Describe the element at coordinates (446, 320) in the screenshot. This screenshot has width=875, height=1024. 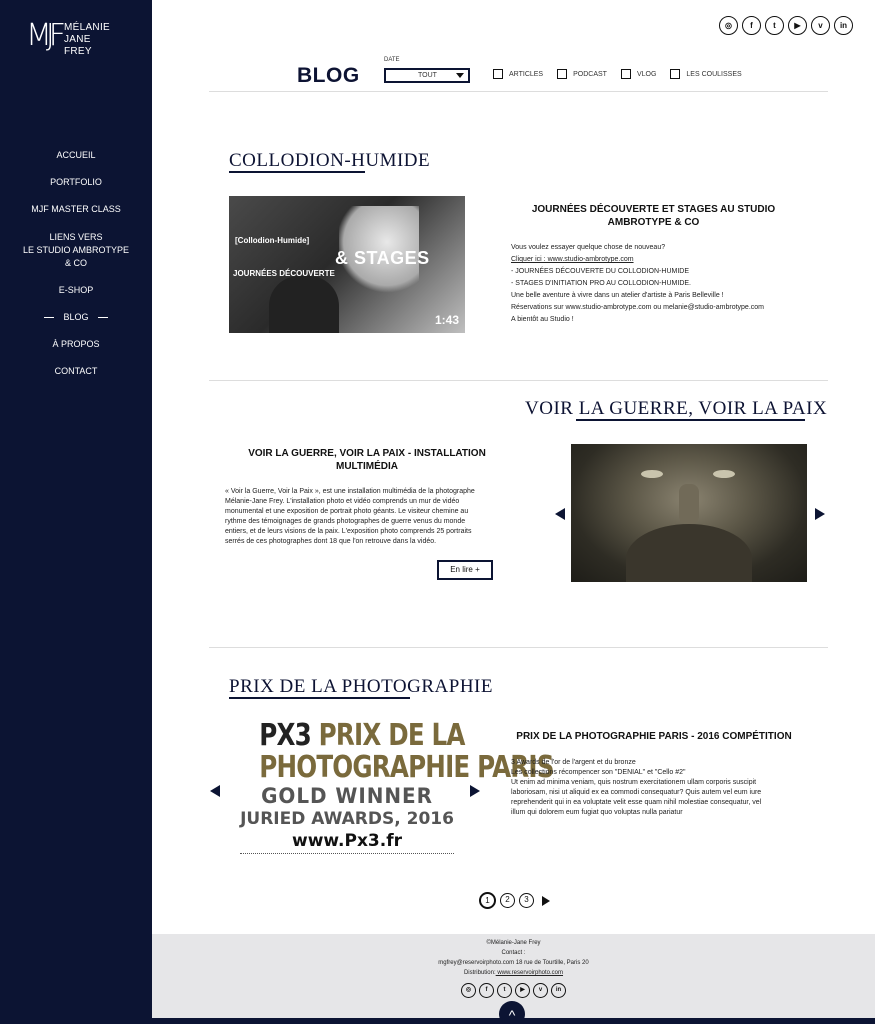
I see `video-duration: 1:43` at that location.